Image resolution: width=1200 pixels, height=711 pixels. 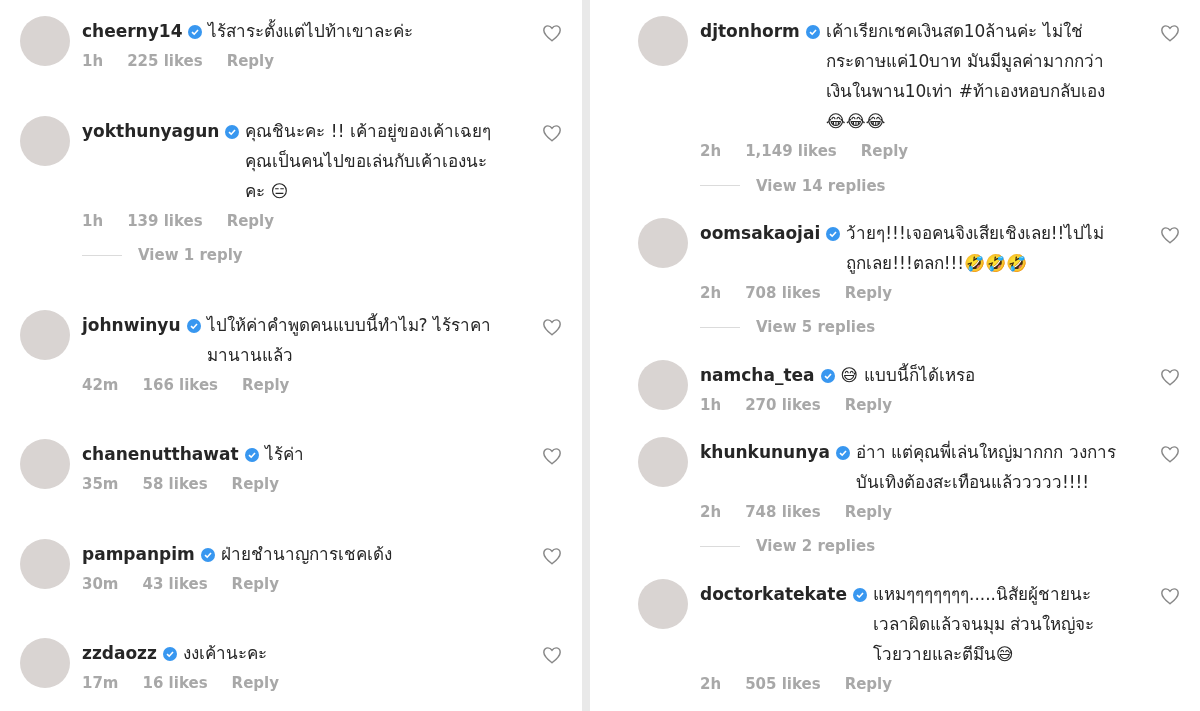 What do you see at coordinates (773, 593) in the screenshot?
I see `username: doctorkatekate` at bounding box center [773, 593].